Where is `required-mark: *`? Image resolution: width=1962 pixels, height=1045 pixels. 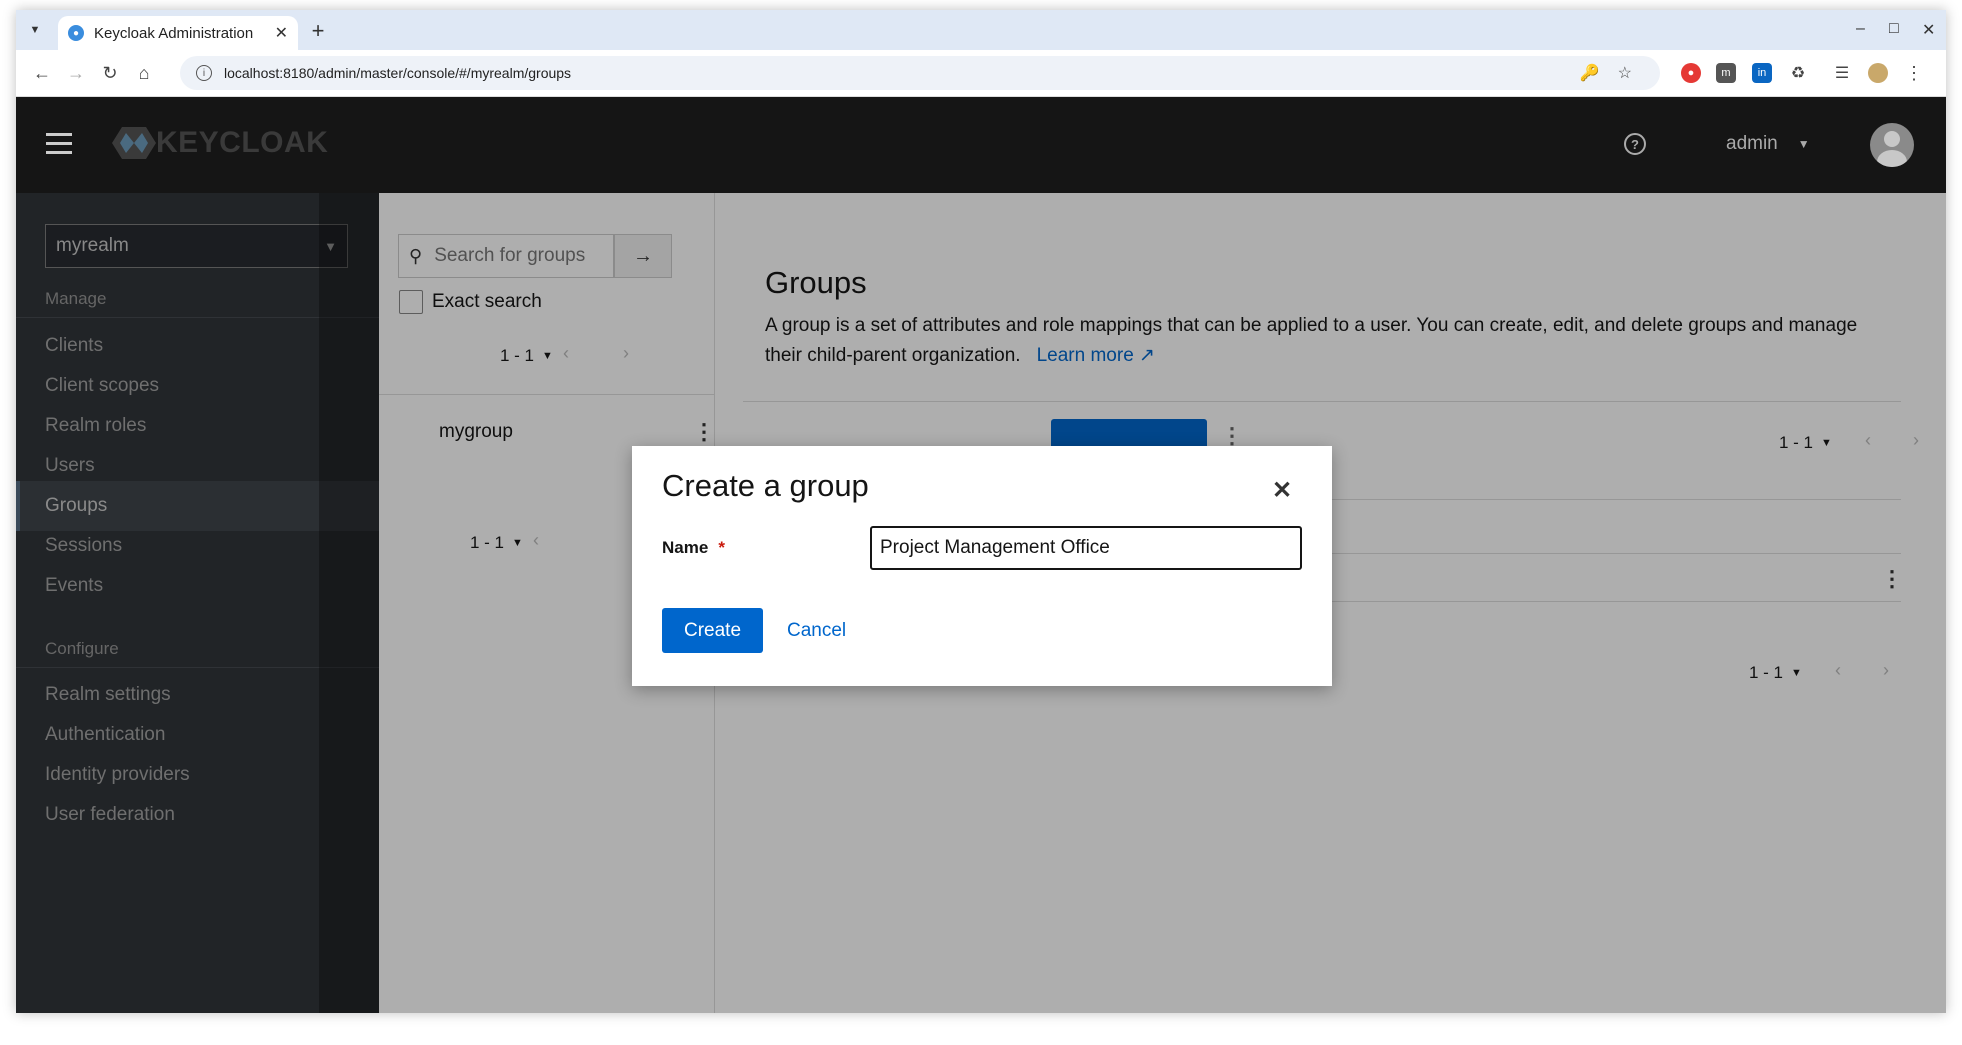
required-mark: * is located at coordinates (721, 547).